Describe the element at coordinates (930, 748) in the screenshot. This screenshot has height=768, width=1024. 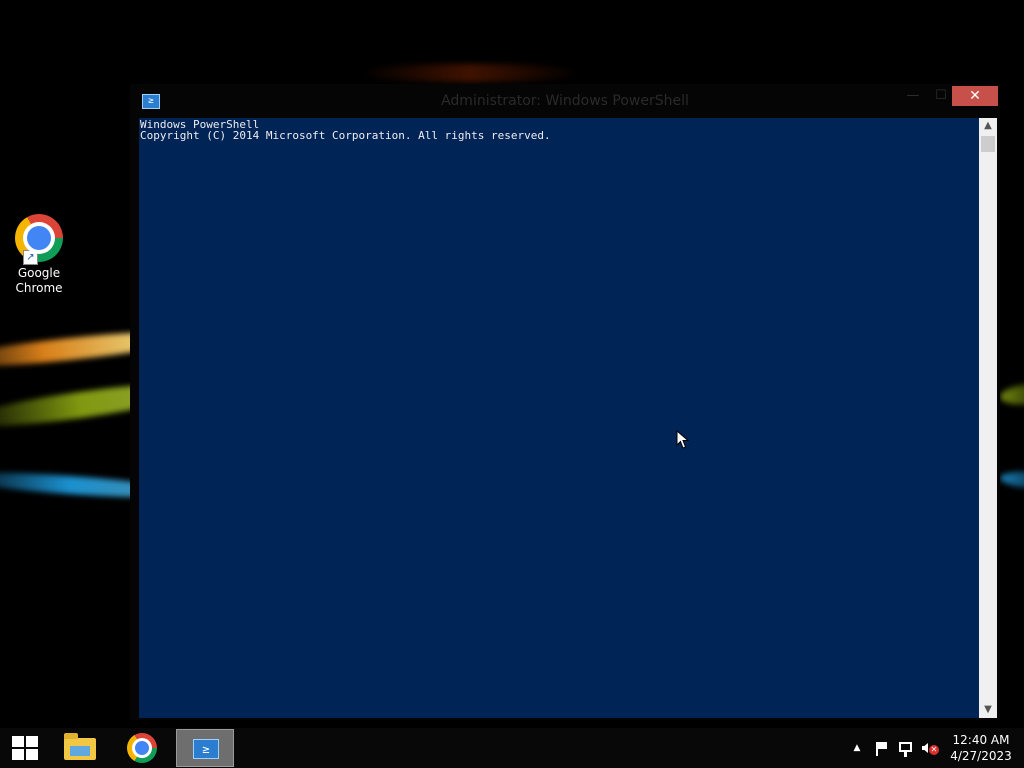
I see `volume-muted-icon: ✕` at that location.